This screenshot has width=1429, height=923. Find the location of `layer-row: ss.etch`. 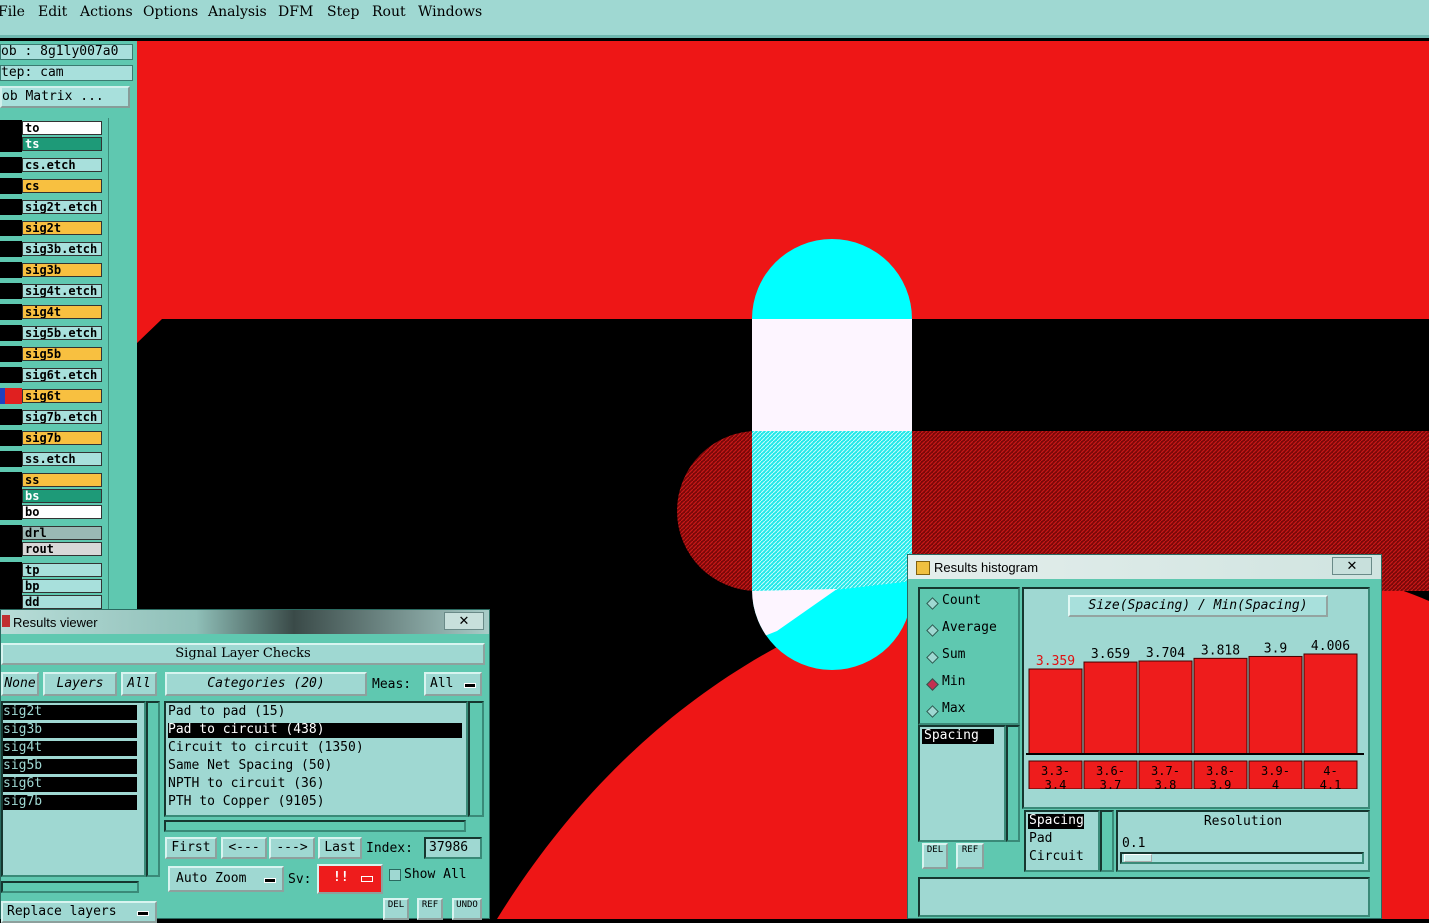

layer-row: ss.etch is located at coordinates (54, 459).